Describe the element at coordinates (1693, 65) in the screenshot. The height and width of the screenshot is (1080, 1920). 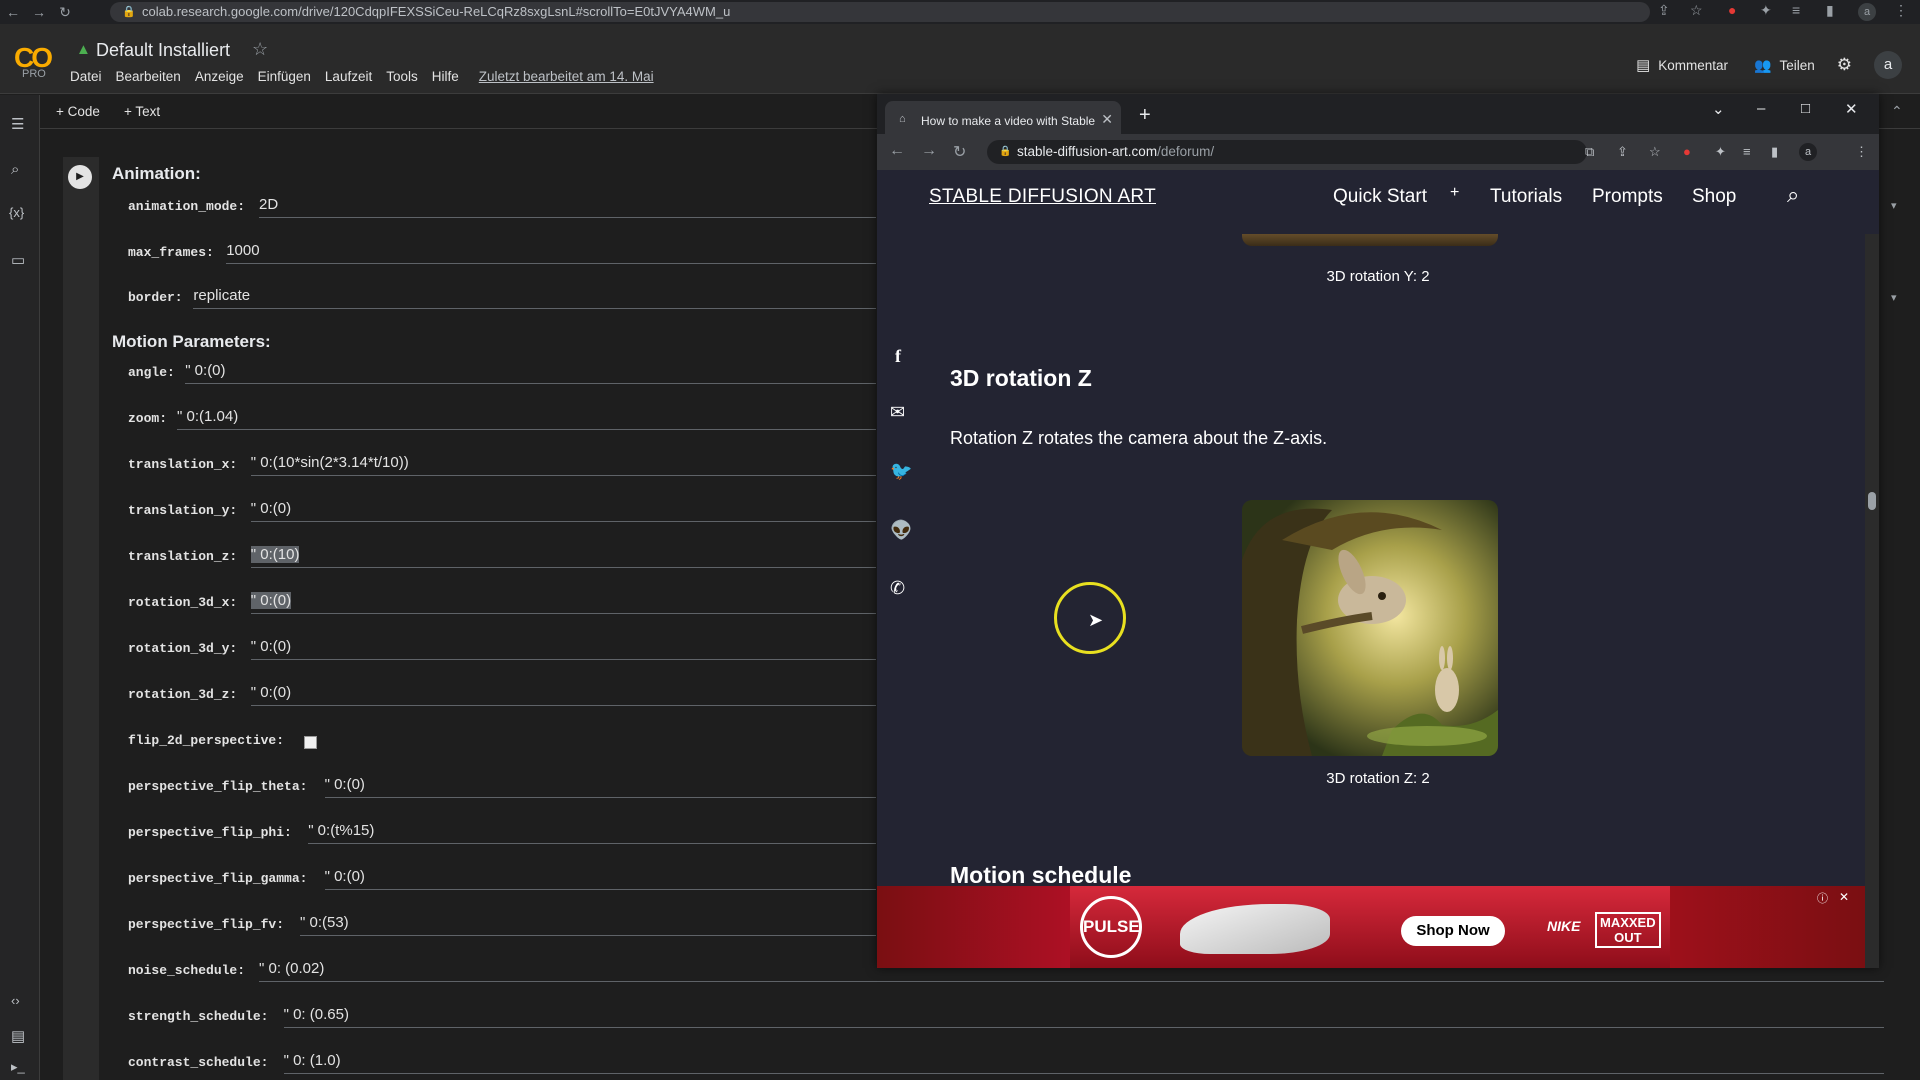
I see `comment-button: Kommentar` at that location.